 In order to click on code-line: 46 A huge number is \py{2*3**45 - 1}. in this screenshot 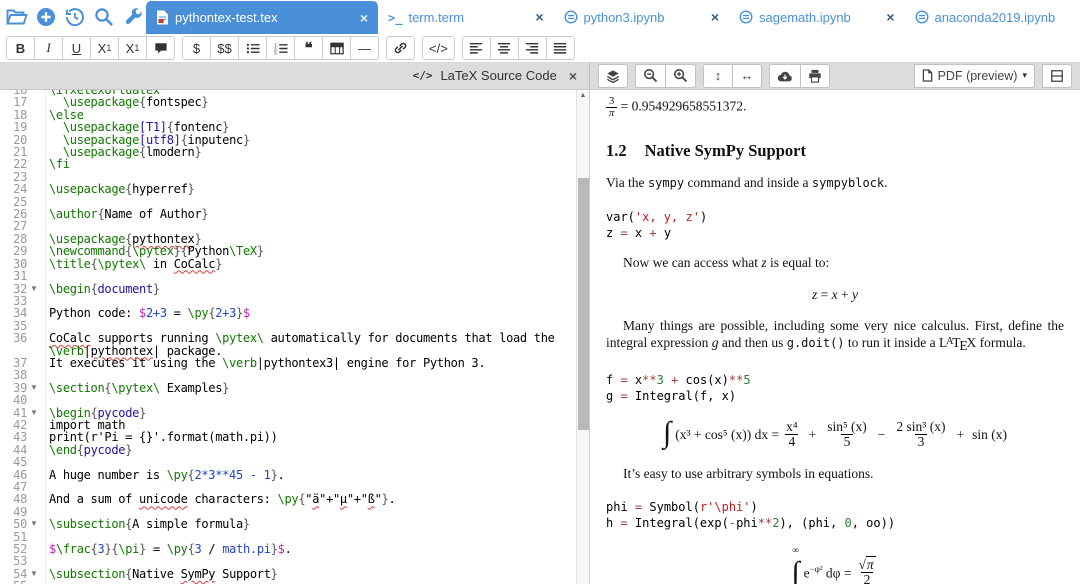, I will do `click(288, 474)`.